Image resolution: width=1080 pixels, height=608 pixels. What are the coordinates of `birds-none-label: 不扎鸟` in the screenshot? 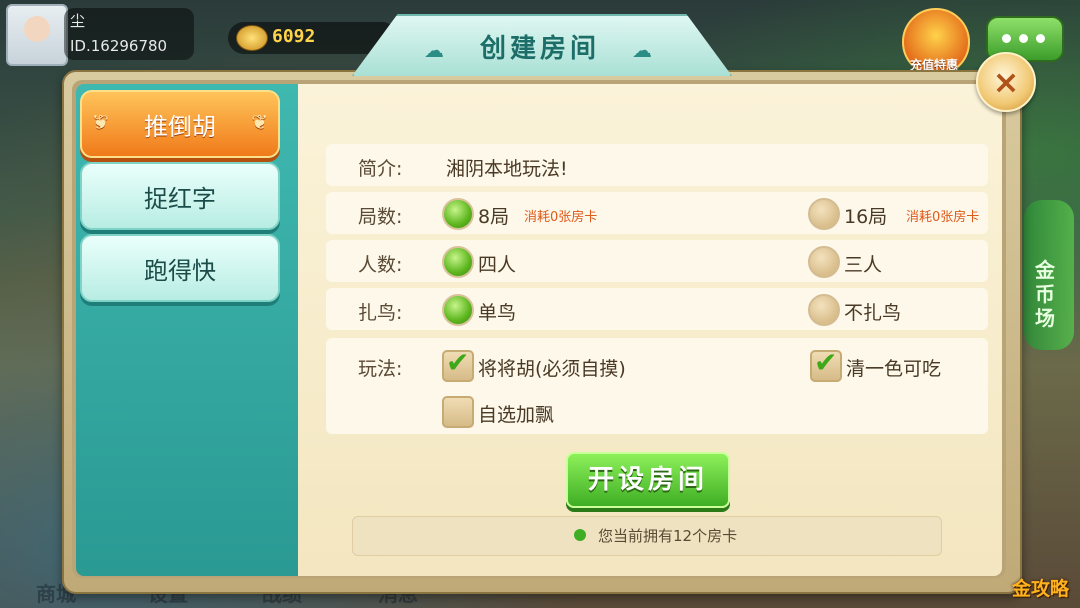 It's located at (872, 311).